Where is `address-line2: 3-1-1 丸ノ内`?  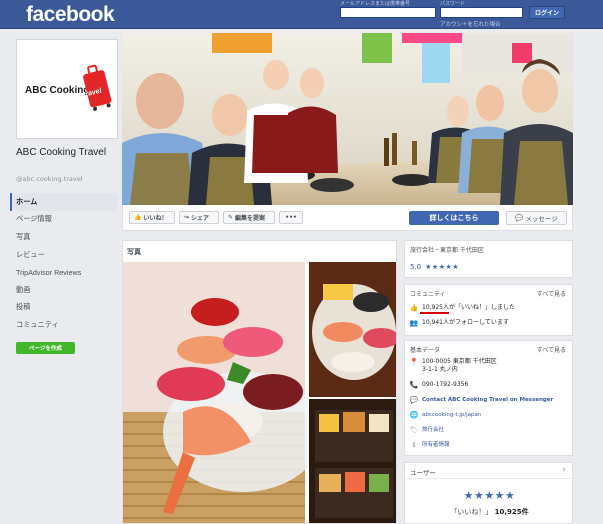 address-line2: 3-1-1 丸ノ内 is located at coordinates (440, 369).